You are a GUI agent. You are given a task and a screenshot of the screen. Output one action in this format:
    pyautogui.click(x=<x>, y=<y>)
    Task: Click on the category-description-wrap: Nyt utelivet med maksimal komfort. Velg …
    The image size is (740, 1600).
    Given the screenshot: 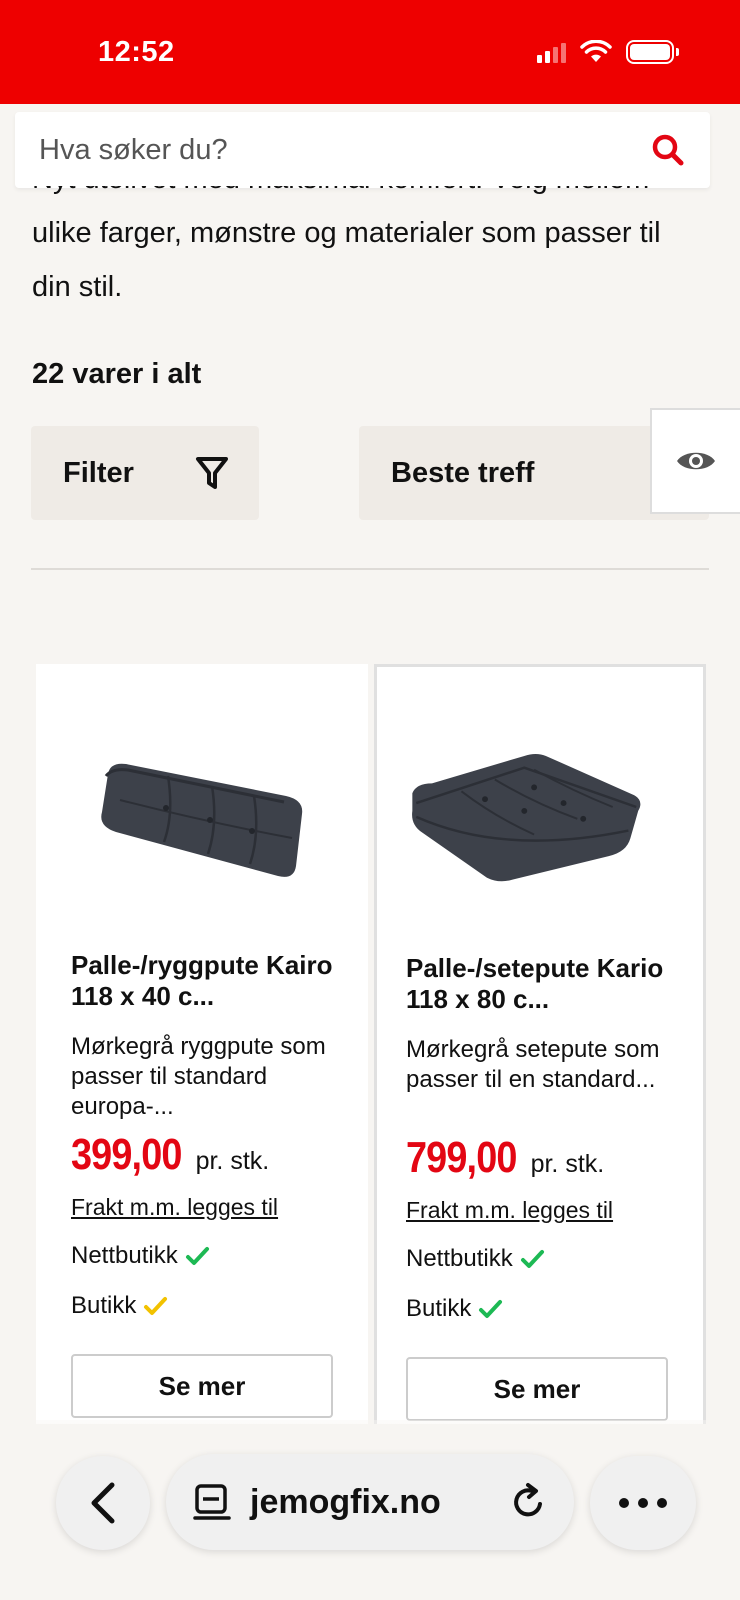 What is the action you would take?
    pyautogui.click(x=352, y=261)
    